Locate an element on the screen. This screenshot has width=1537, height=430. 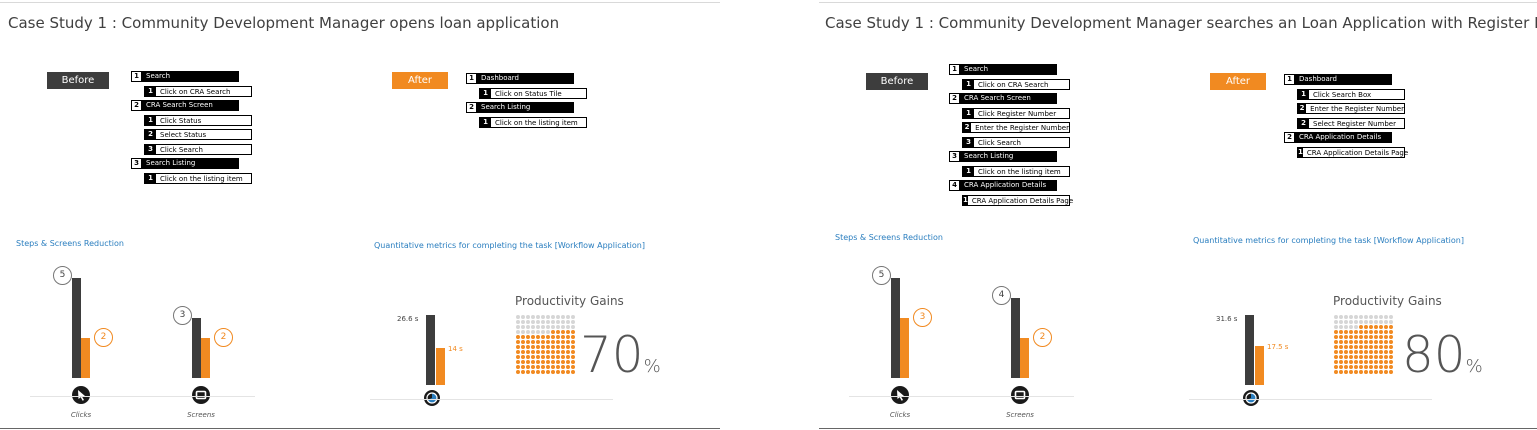
time-after-bar is located at coordinates (1259, 365).